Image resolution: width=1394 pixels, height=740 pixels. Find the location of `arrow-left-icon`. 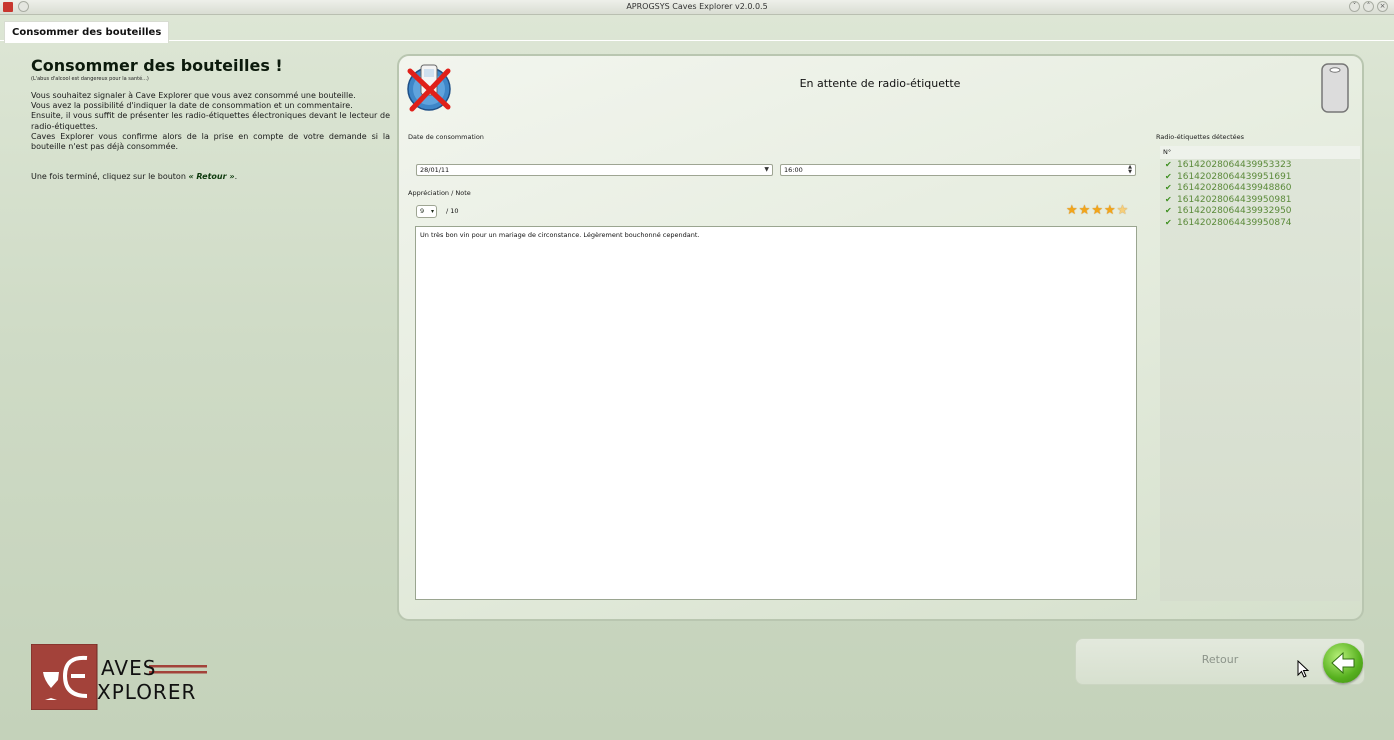

arrow-left-icon is located at coordinates (1343, 663).